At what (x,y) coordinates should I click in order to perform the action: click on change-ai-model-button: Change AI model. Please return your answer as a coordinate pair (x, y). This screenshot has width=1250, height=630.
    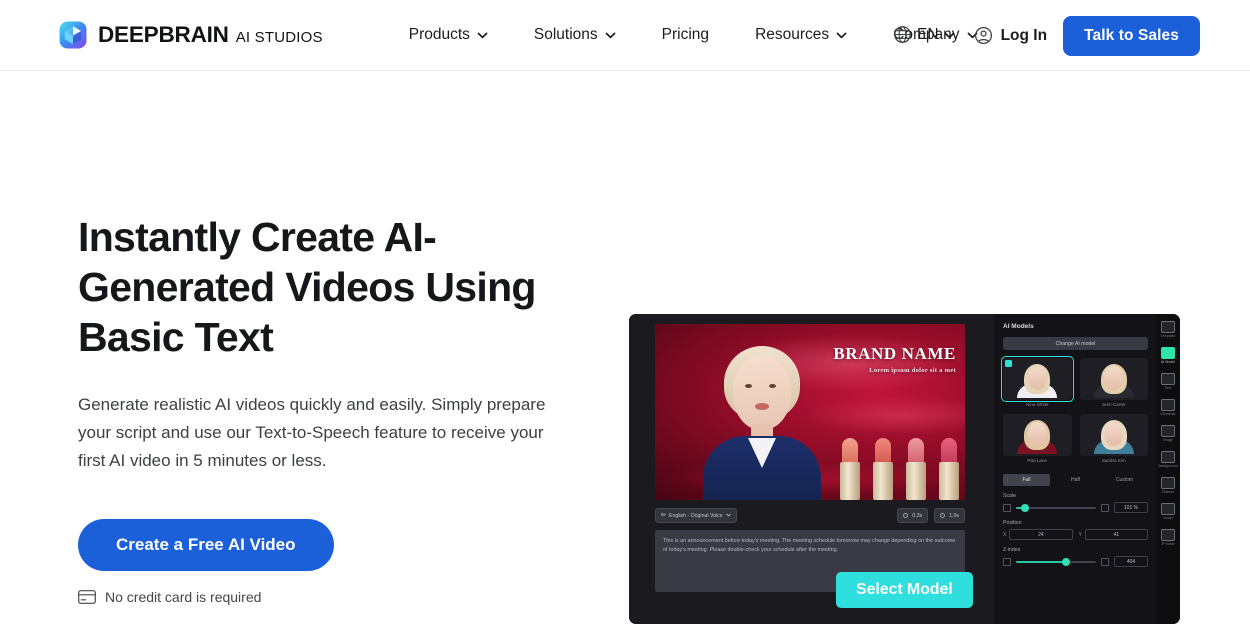
    Looking at the image, I should click on (1075, 343).